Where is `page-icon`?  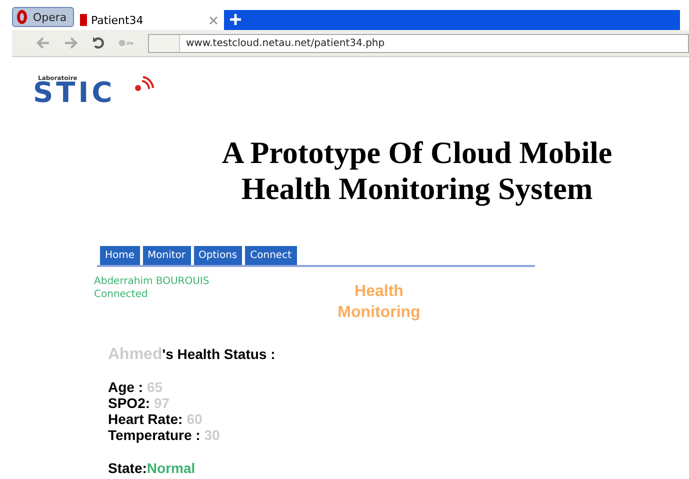 page-icon is located at coordinates (83, 20).